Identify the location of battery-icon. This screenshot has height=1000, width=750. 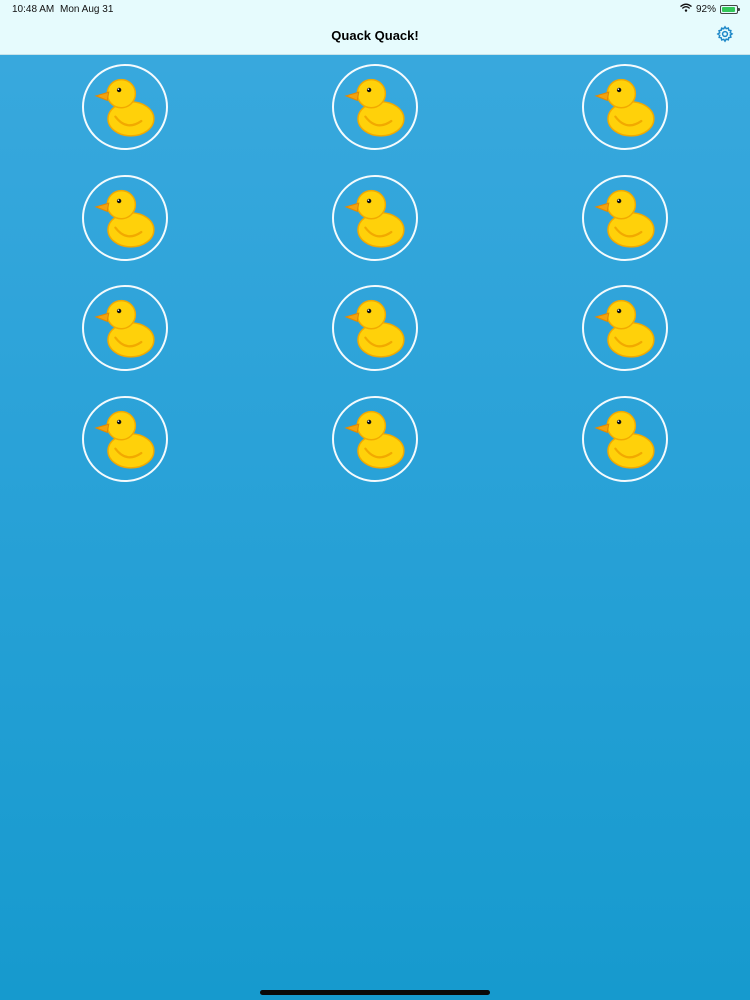
(730, 9).